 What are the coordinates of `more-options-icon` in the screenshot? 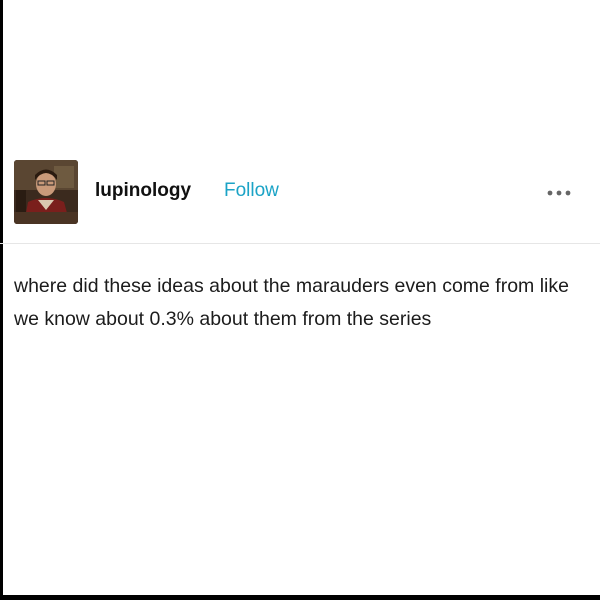 It's located at (559, 192).